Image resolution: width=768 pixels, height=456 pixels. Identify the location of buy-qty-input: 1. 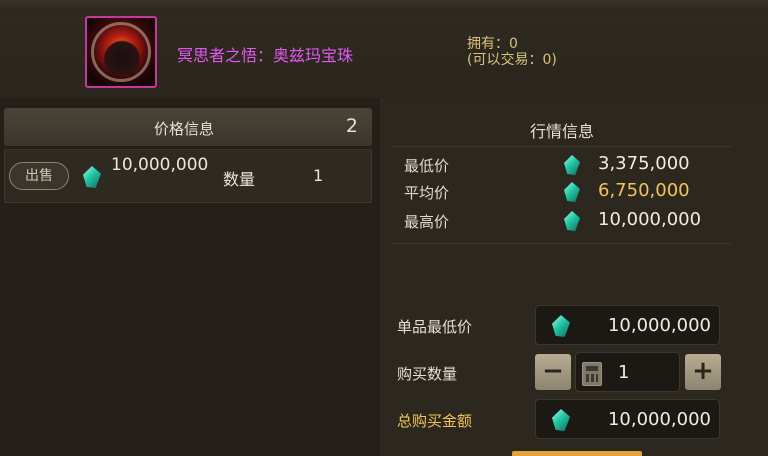
(627, 372).